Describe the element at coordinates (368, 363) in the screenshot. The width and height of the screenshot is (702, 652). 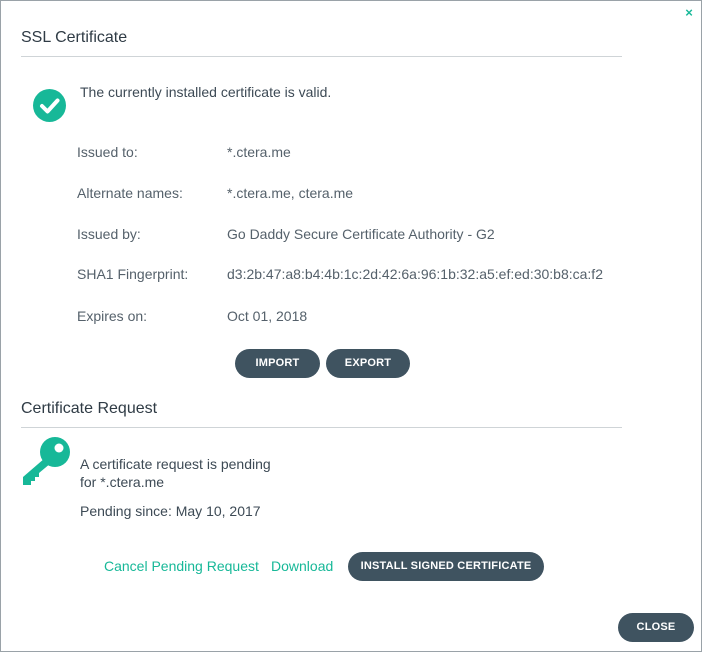
I see `export-button: EXPORT` at that location.